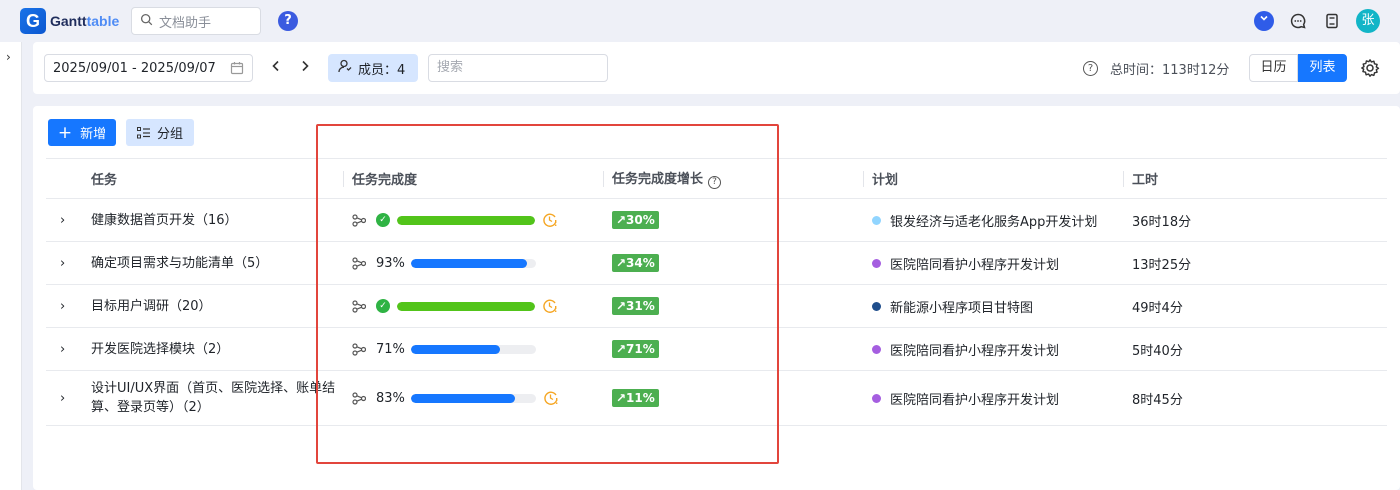  Describe the element at coordinates (733, 306) in the screenshot. I see `growth-cell: ↗31%` at that location.